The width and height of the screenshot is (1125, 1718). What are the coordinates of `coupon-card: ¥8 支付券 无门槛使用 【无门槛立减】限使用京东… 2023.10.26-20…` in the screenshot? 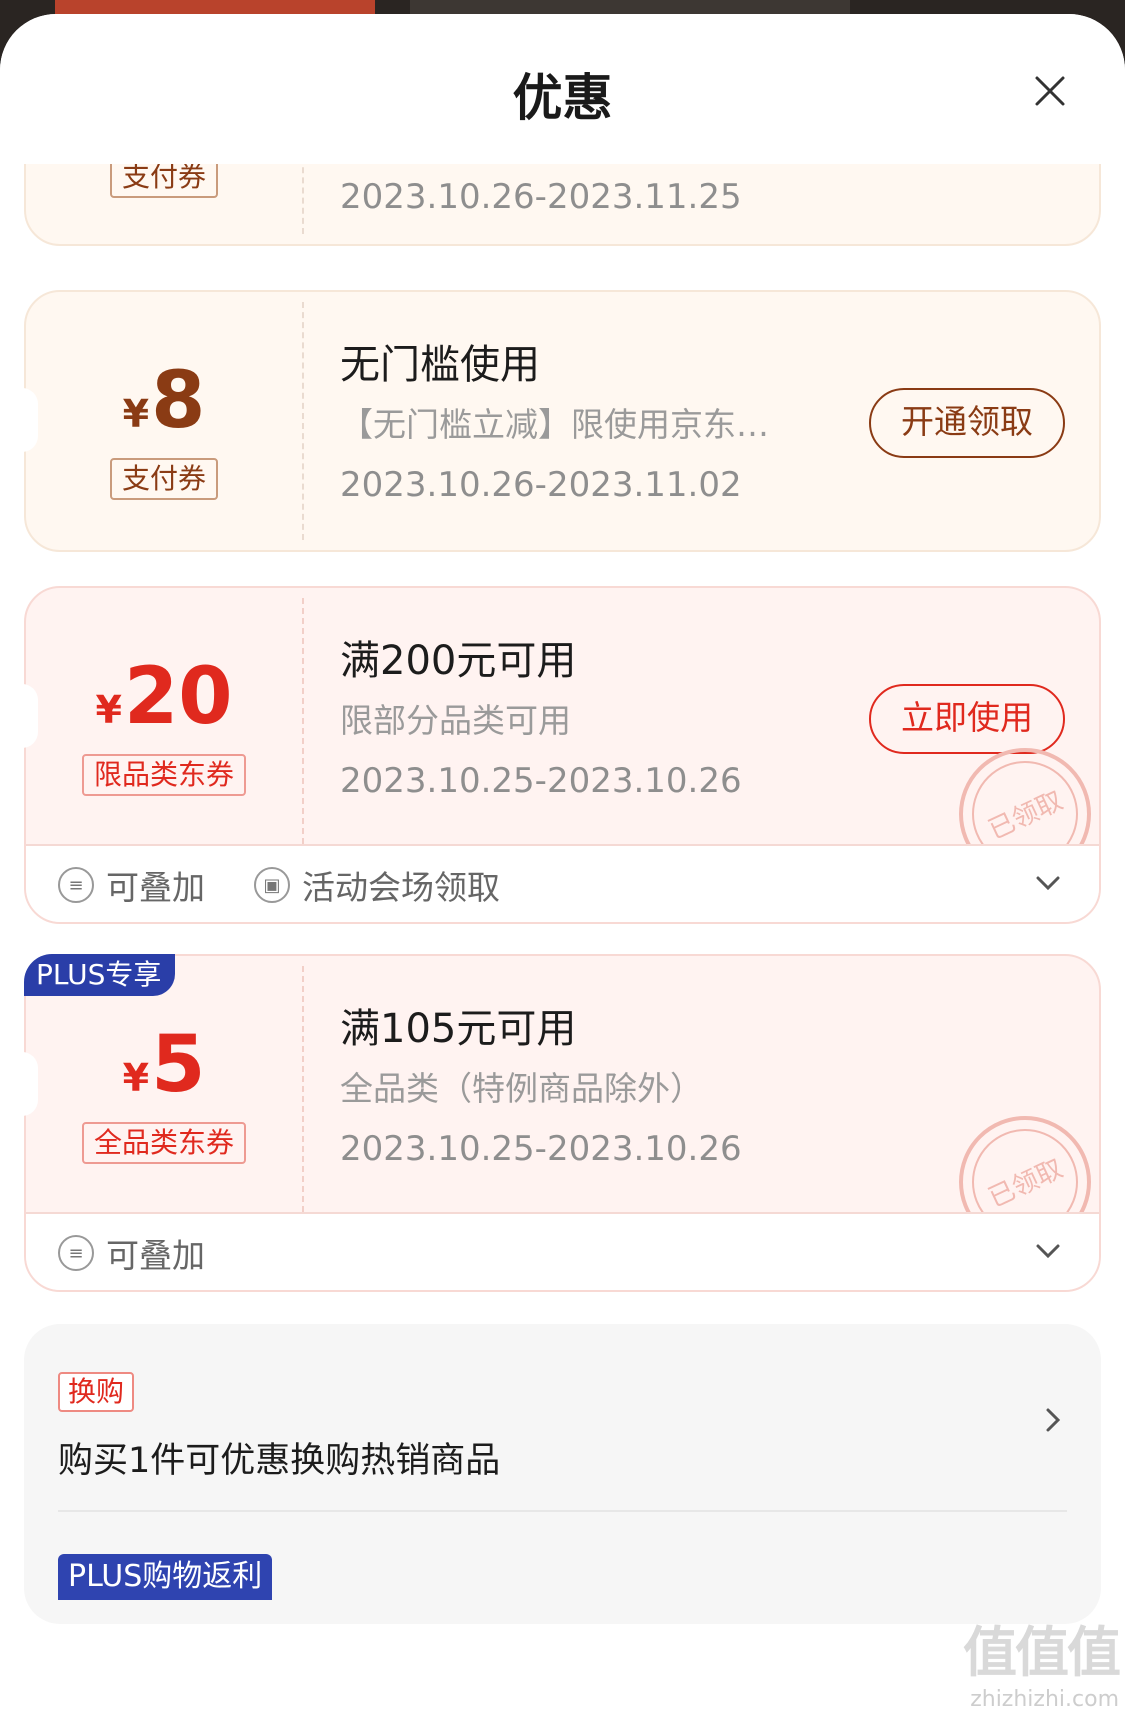 It's located at (561, 421).